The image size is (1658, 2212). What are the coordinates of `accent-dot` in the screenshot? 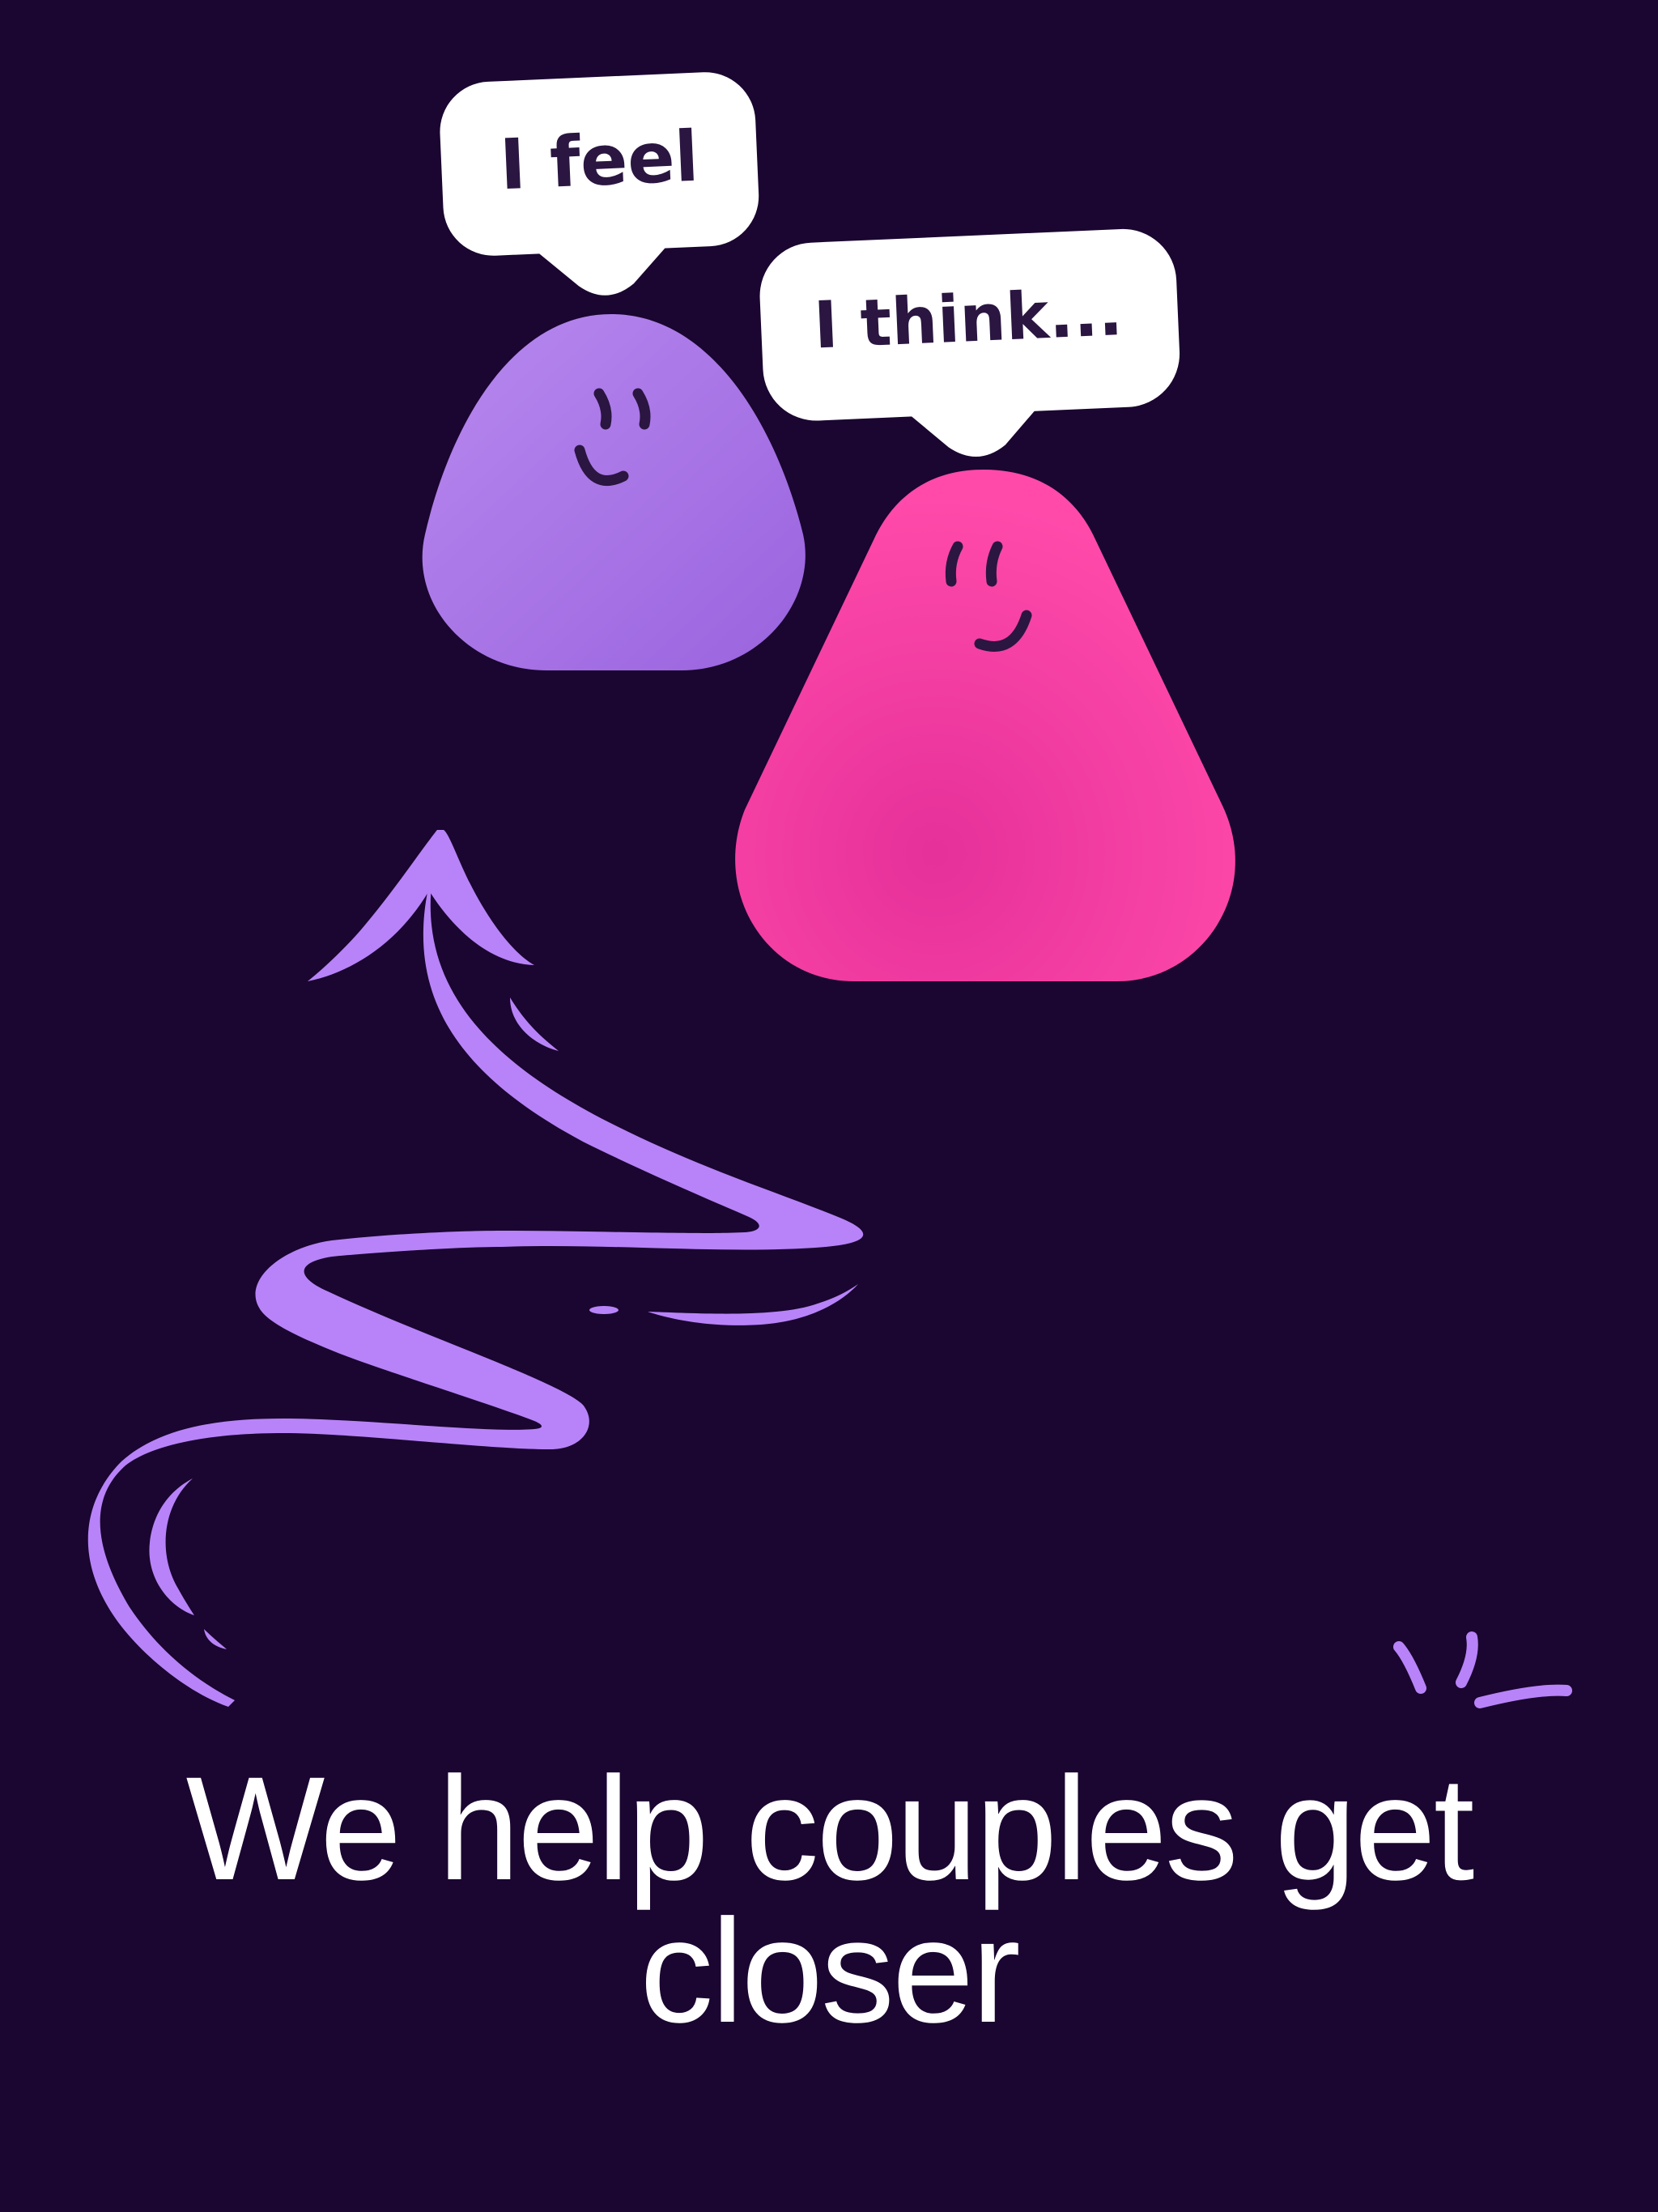 It's located at (604, 1310).